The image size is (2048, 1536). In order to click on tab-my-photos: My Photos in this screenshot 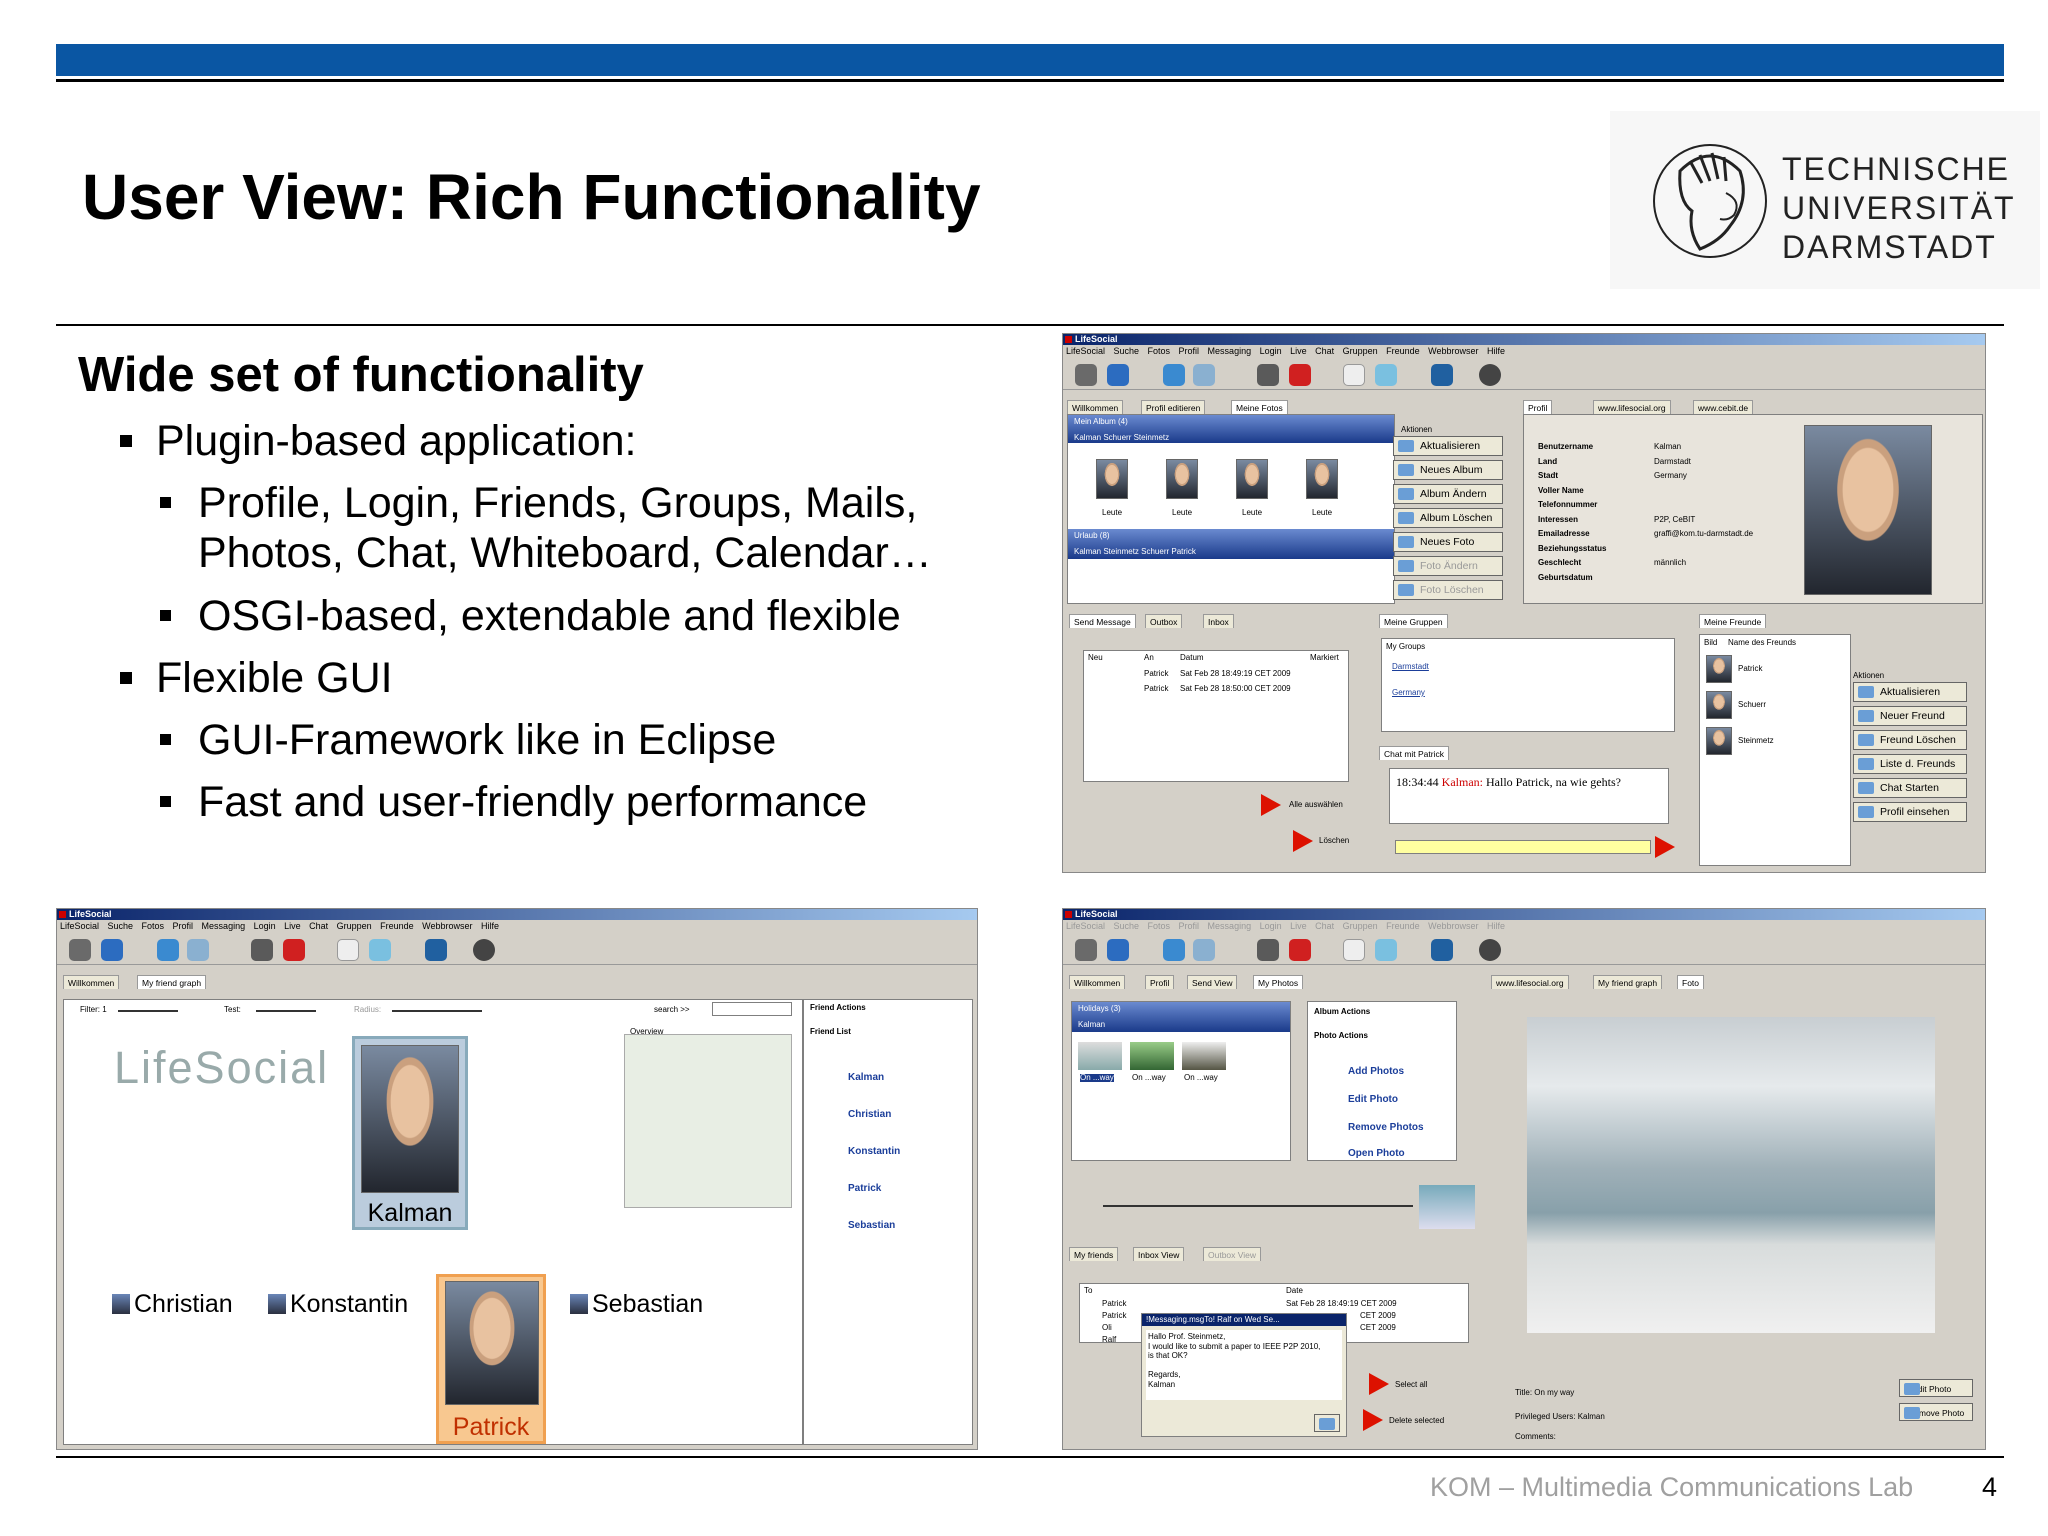, I will do `click(1278, 982)`.